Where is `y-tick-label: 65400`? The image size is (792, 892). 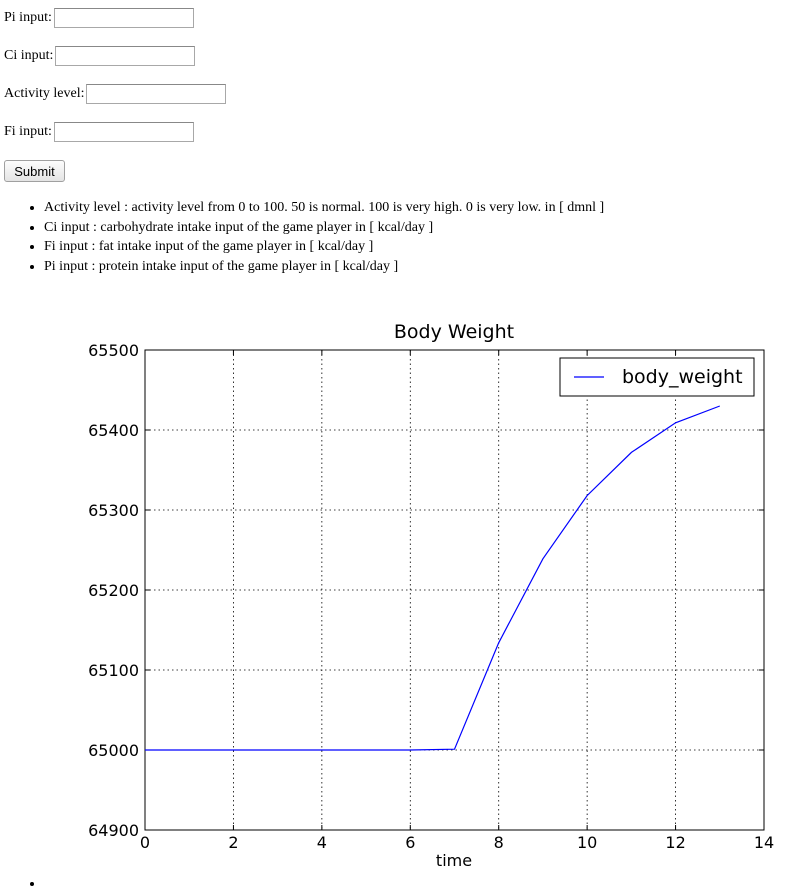
y-tick-label: 65400 is located at coordinates (113, 430).